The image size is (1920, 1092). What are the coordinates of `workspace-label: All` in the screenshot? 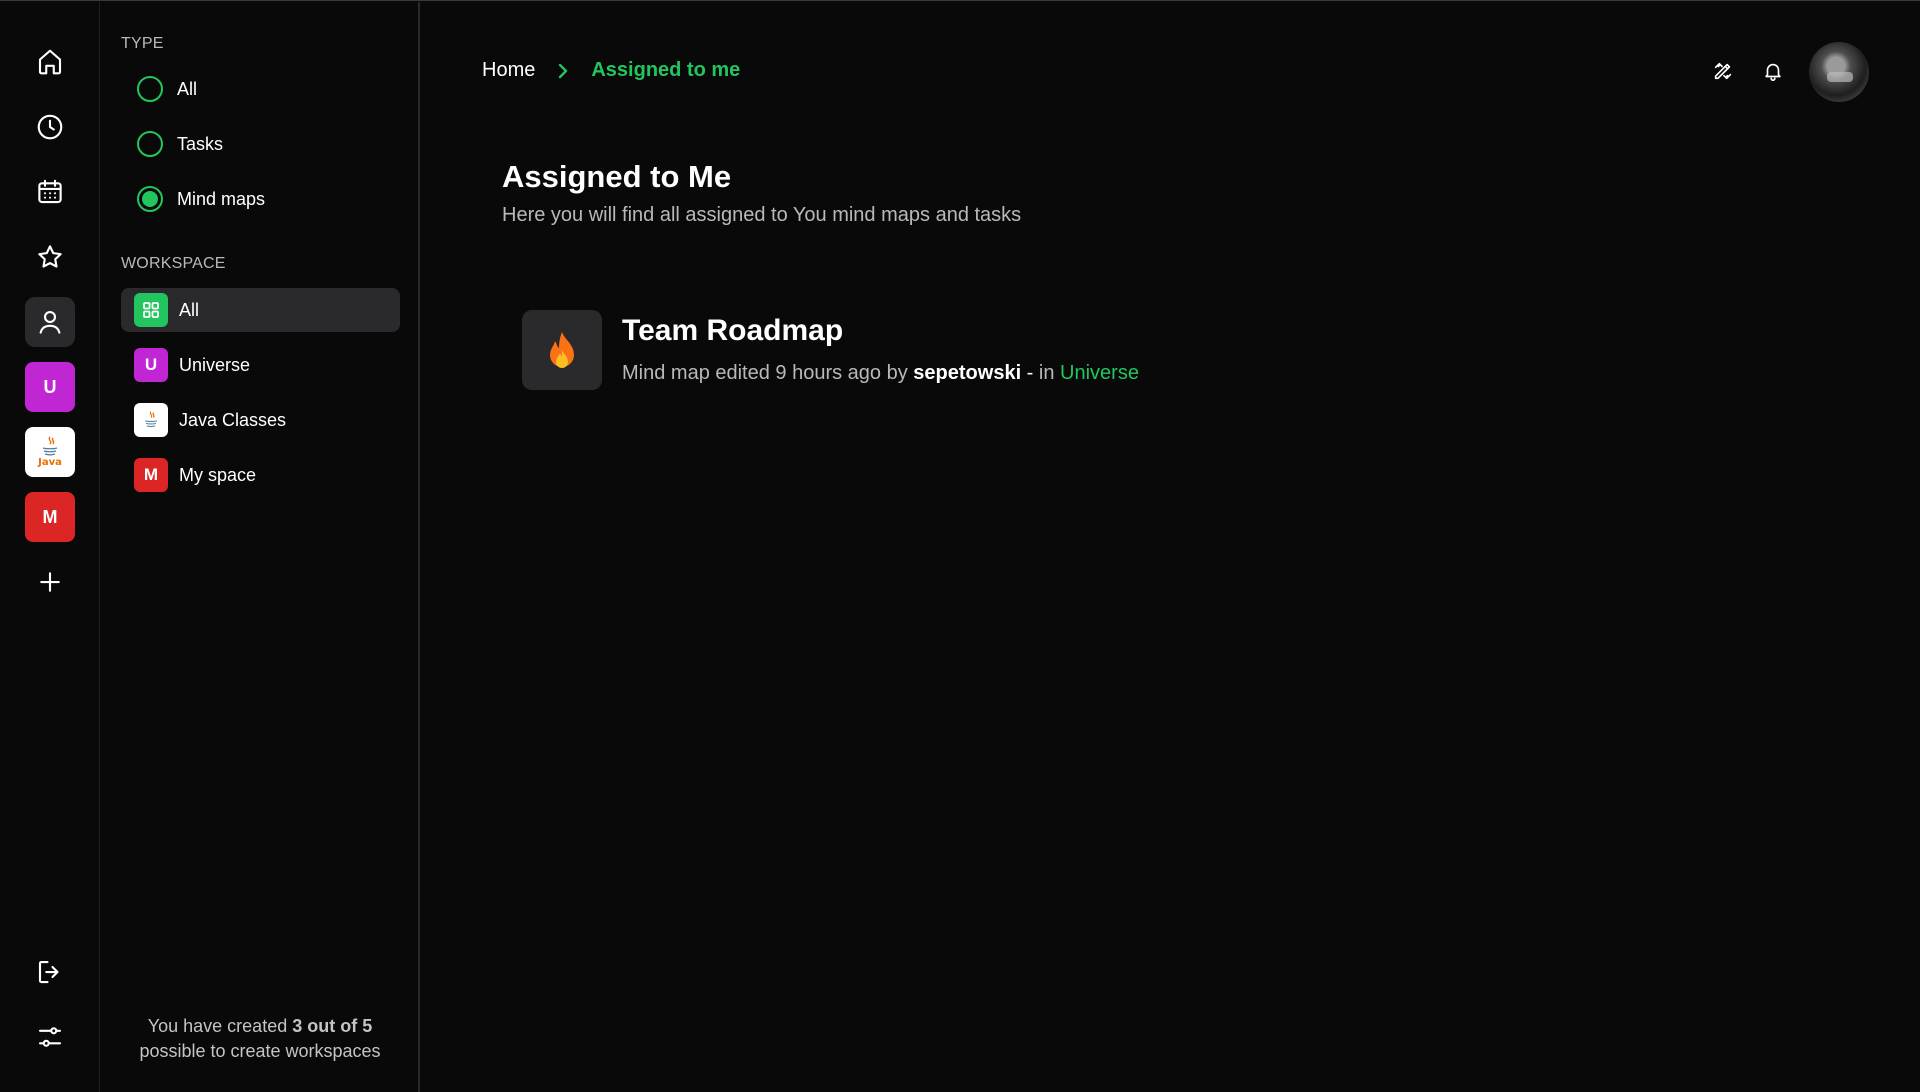 It's located at (189, 309).